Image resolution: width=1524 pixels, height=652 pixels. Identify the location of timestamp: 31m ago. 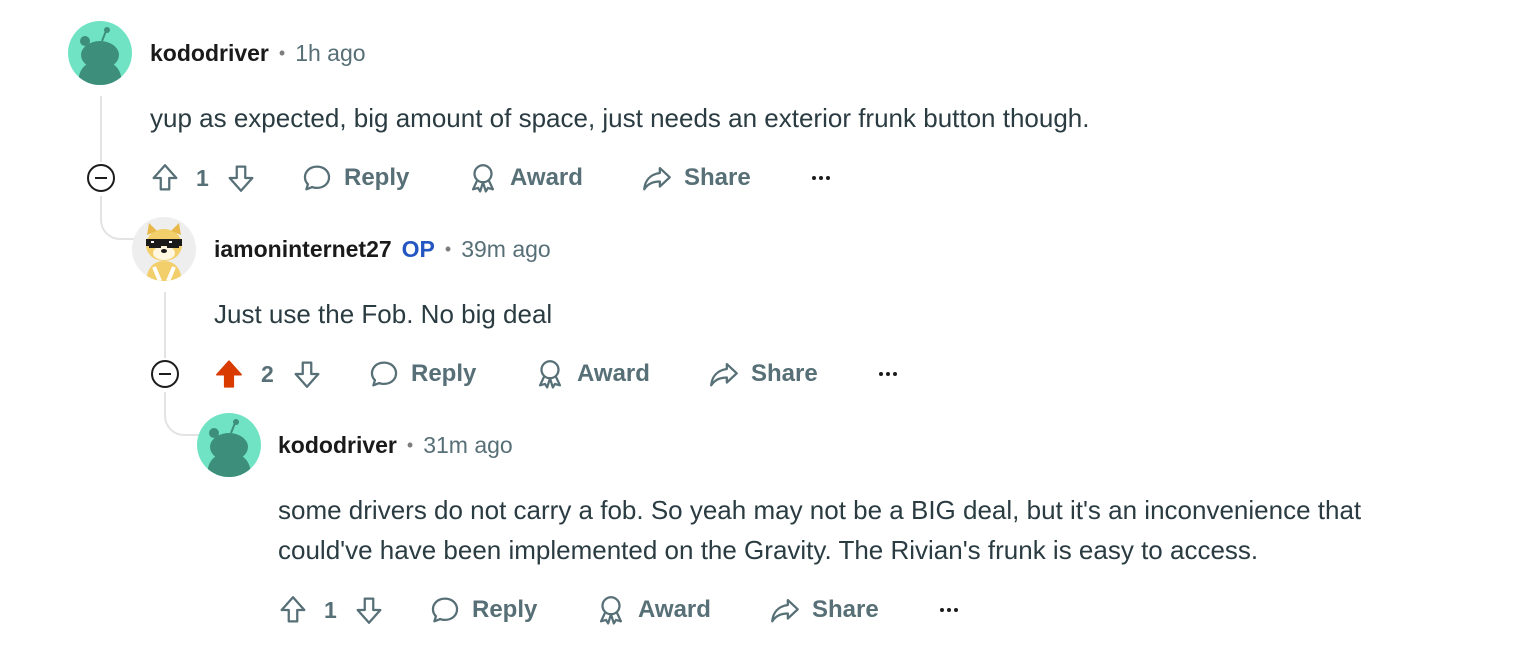
(468, 445).